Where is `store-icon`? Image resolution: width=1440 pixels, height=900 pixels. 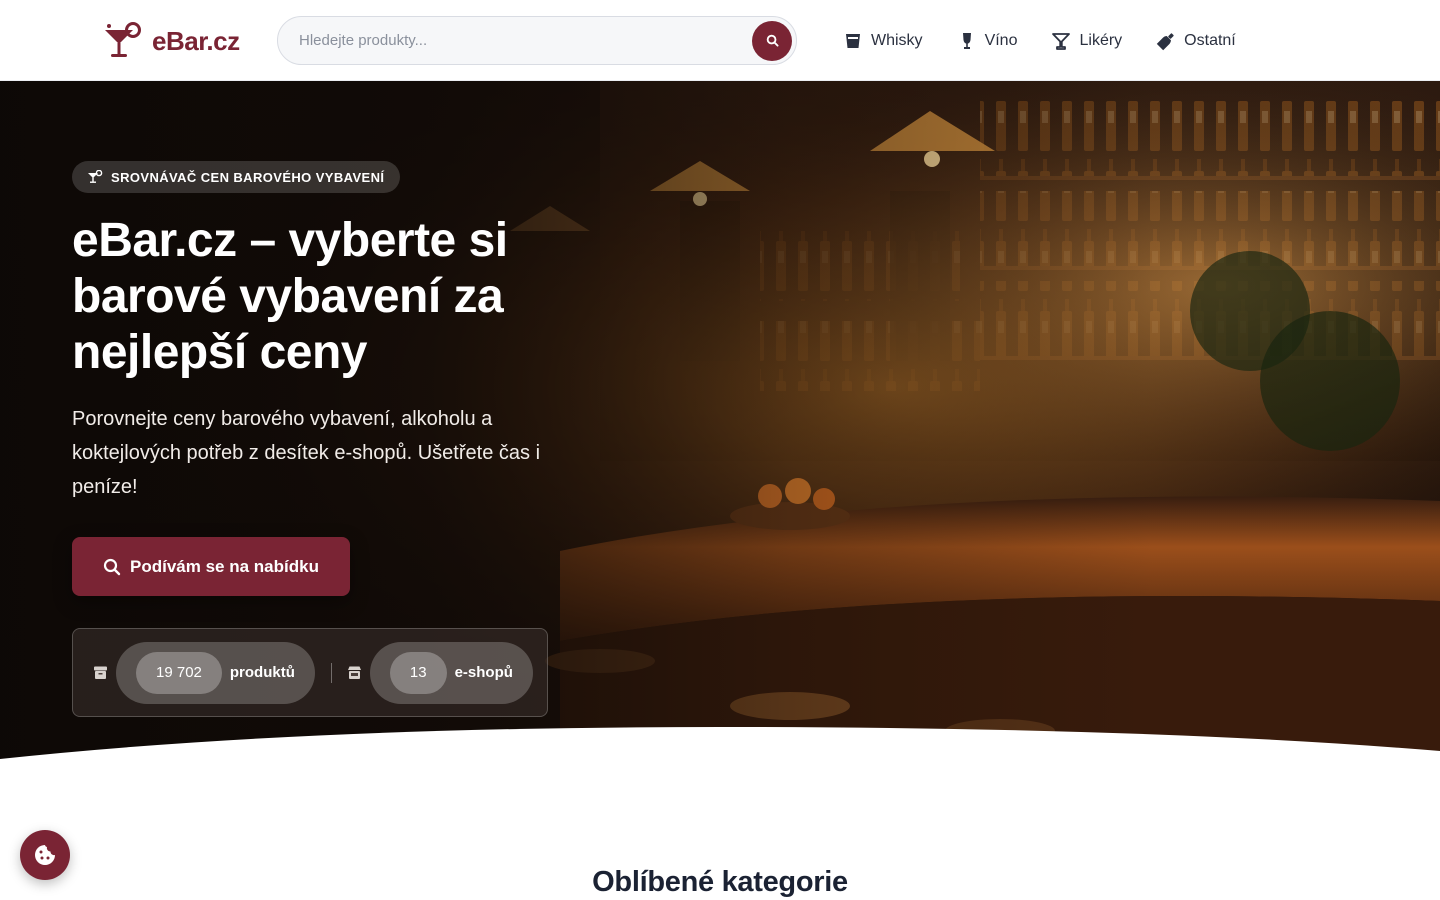
store-icon is located at coordinates (354, 672).